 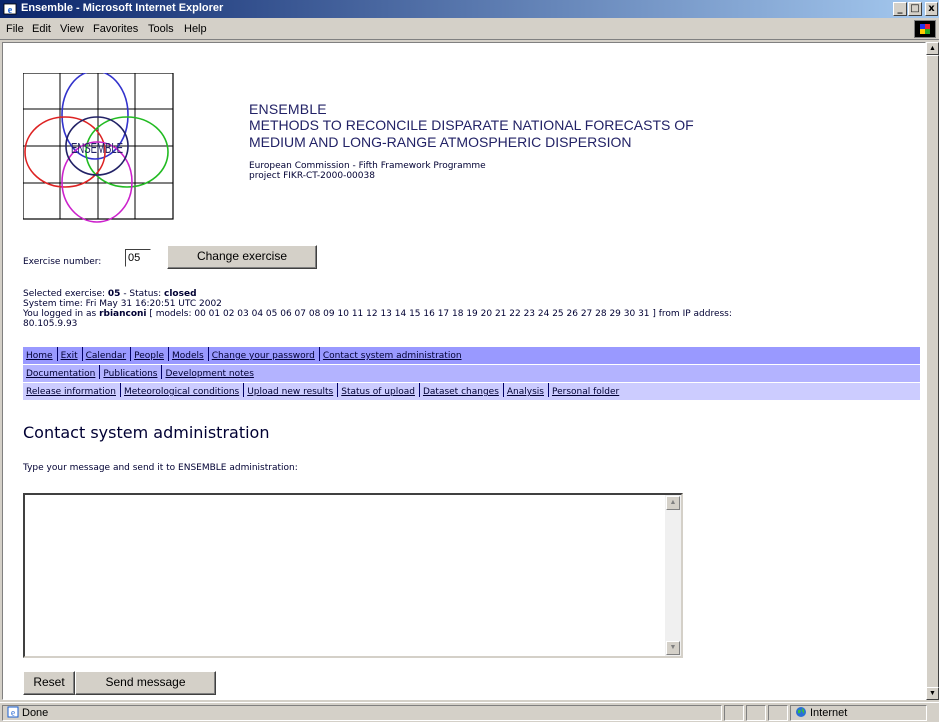 I want to click on status-bar: e Done Internet, so click(x=469, y=712).